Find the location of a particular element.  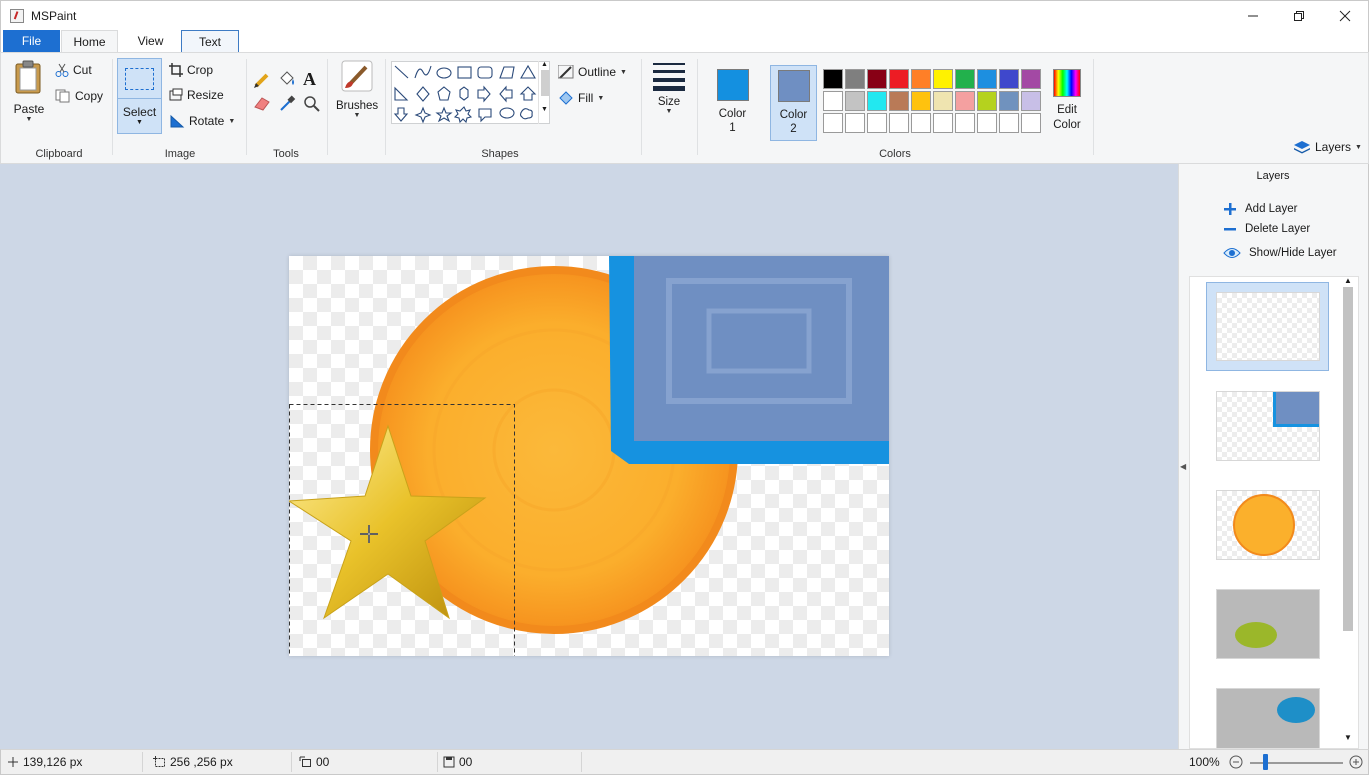

rotate-icon is located at coordinates (177, 121).